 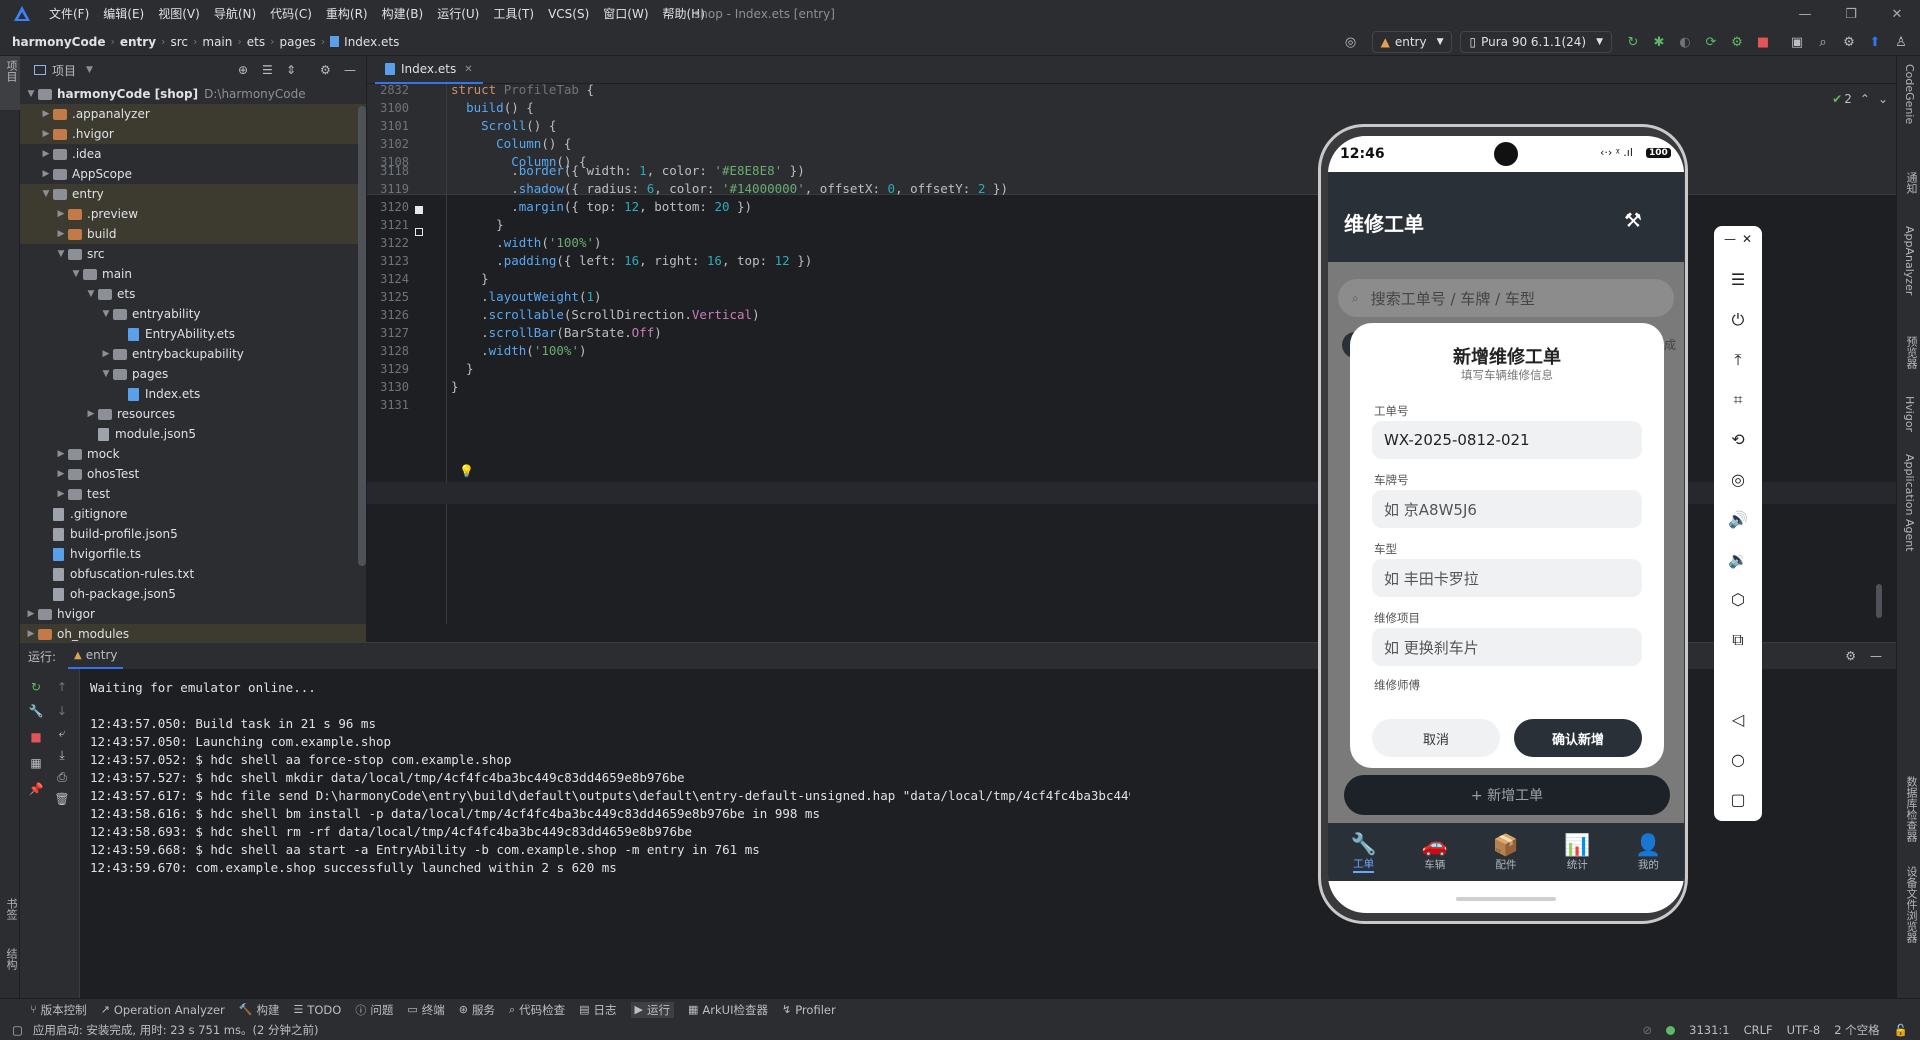 What do you see at coordinates (235, 14) in the screenshot?
I see `menu-item: 导航(N)` at bounding box center [235, 14].